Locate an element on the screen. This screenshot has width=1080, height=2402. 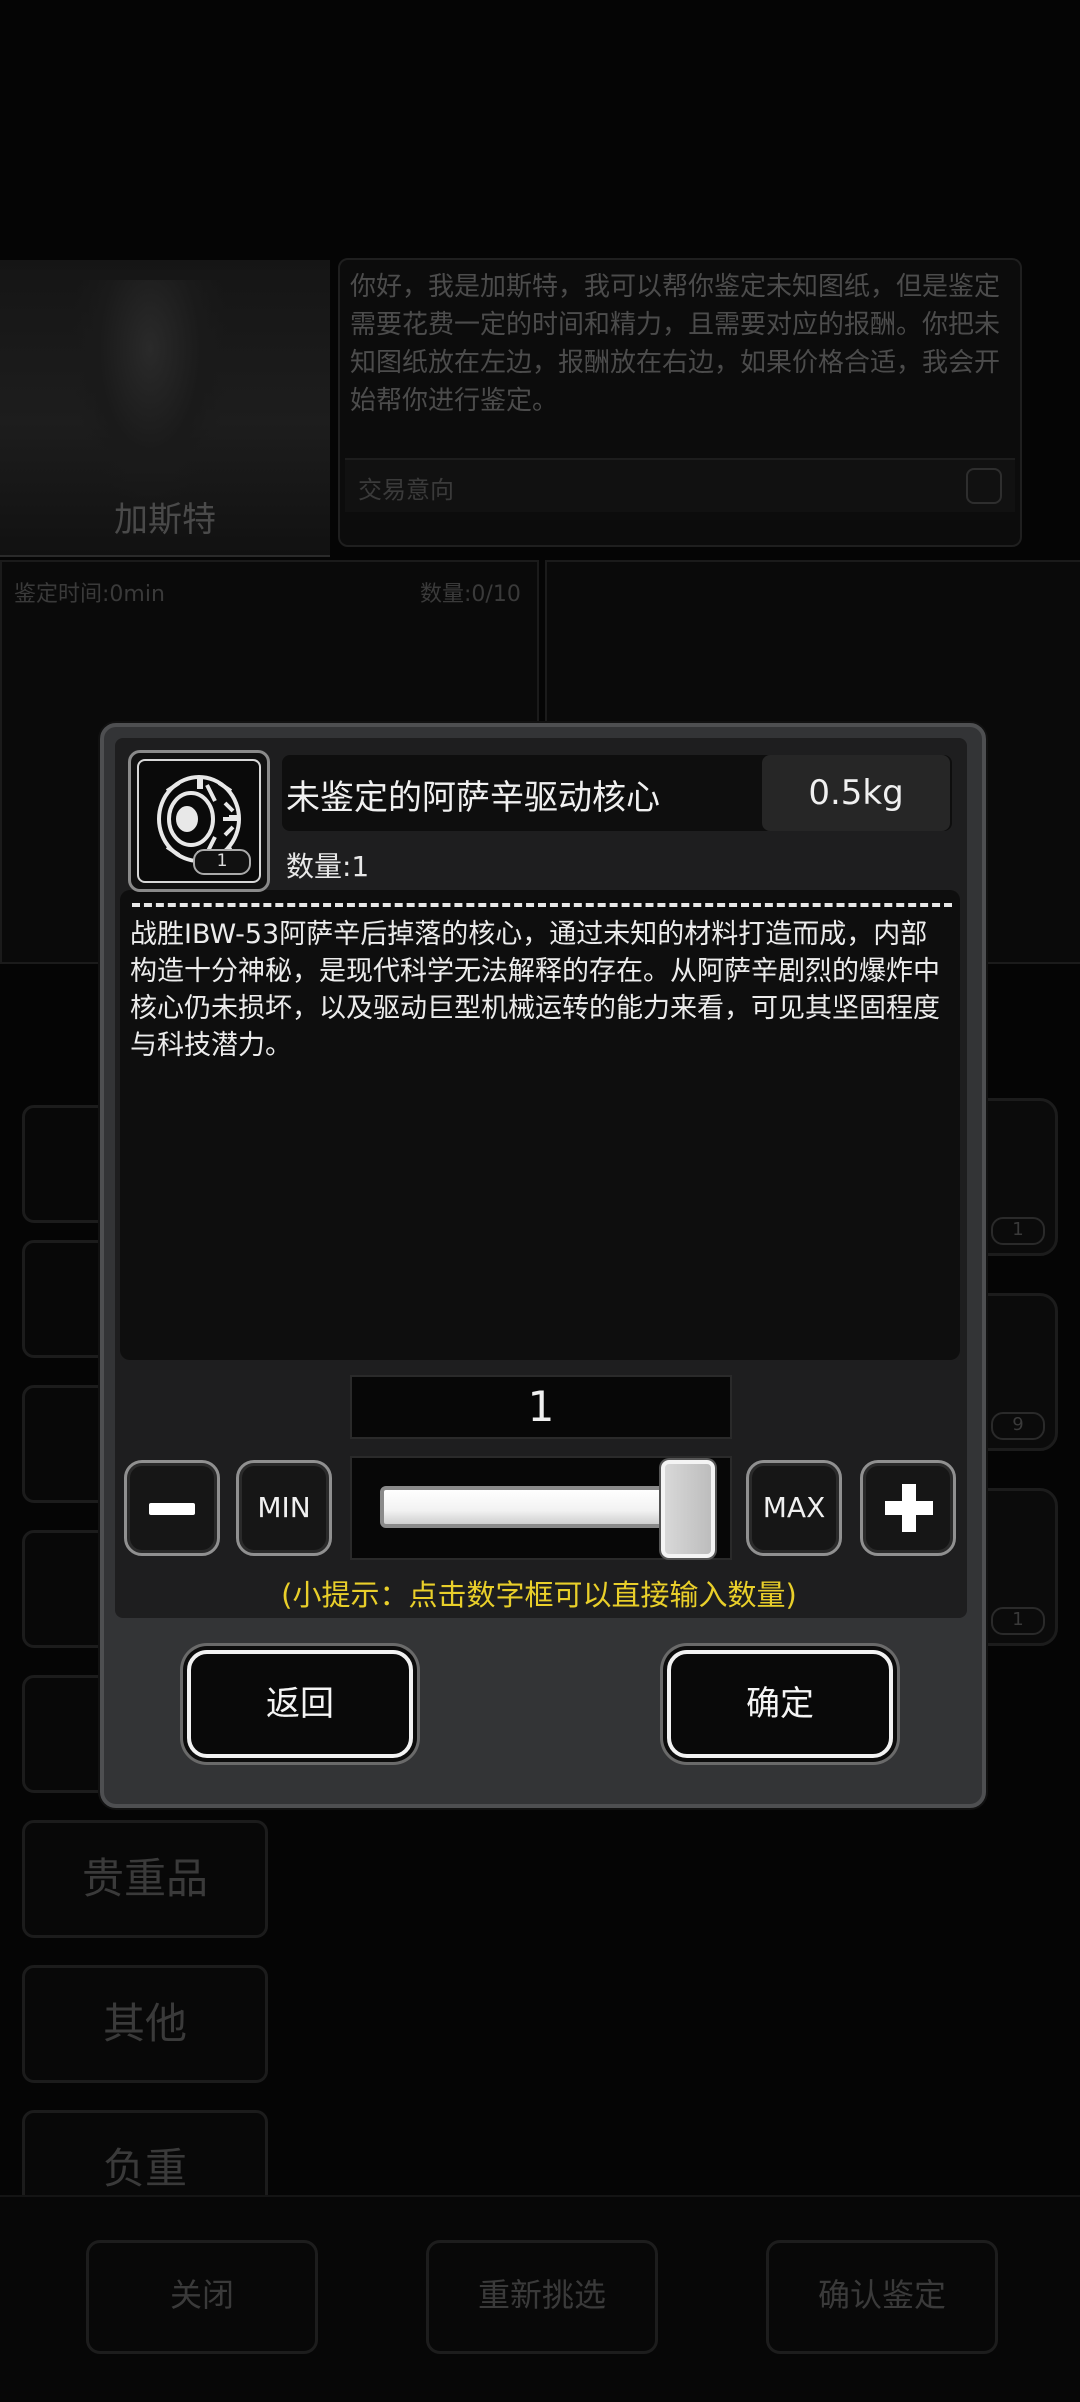
confirm-button: 确定 is located at coordinates (780, 1704).